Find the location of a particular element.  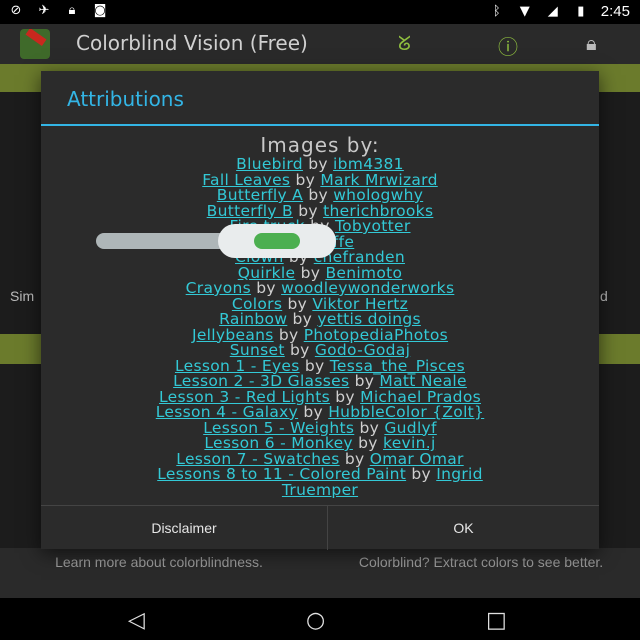

toggle-switch is located at coordinates (277, 241).